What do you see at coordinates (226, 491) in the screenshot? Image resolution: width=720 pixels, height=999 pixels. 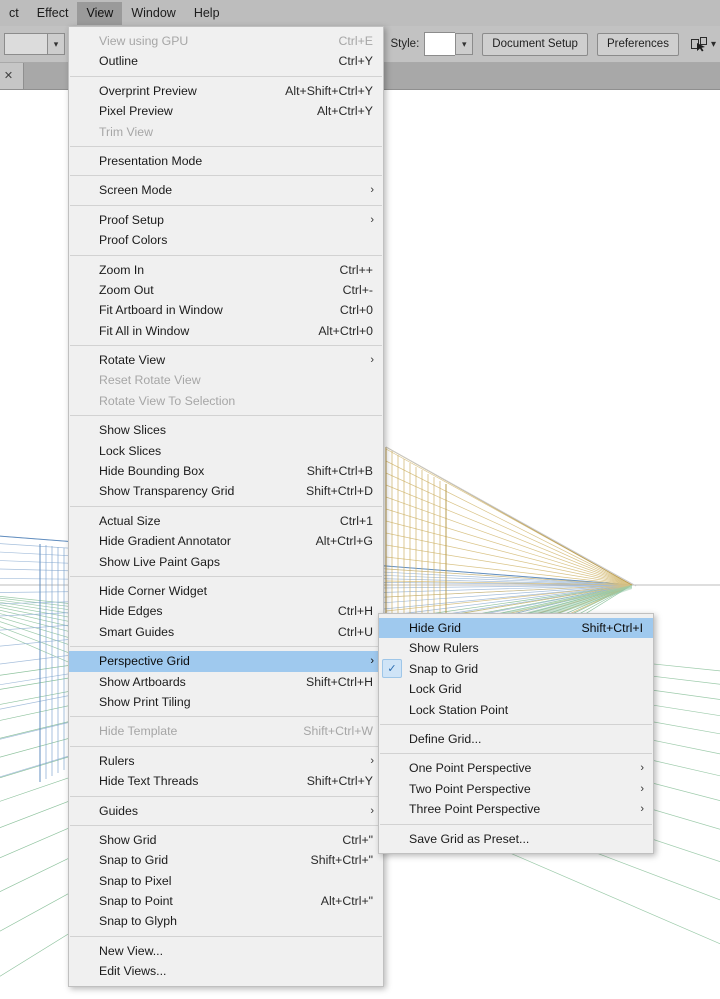 I see `view-menu-item-show-transparency-grid: Show Transparency Grid Shift+Ctrl+D` at bounding box center [226, 491].